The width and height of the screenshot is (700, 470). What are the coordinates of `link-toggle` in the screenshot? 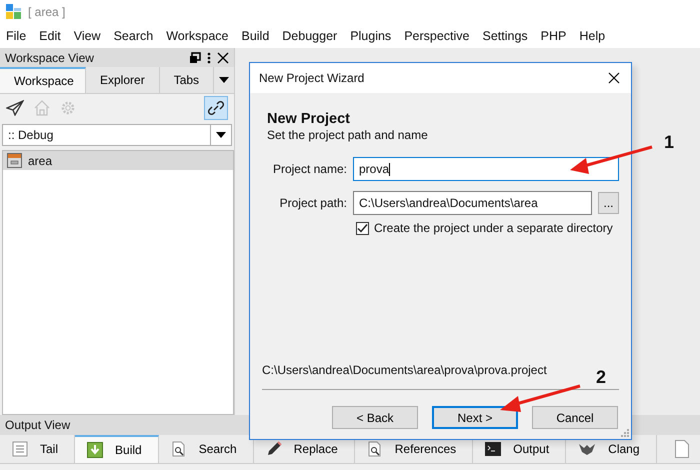 It's located at (216, 108).